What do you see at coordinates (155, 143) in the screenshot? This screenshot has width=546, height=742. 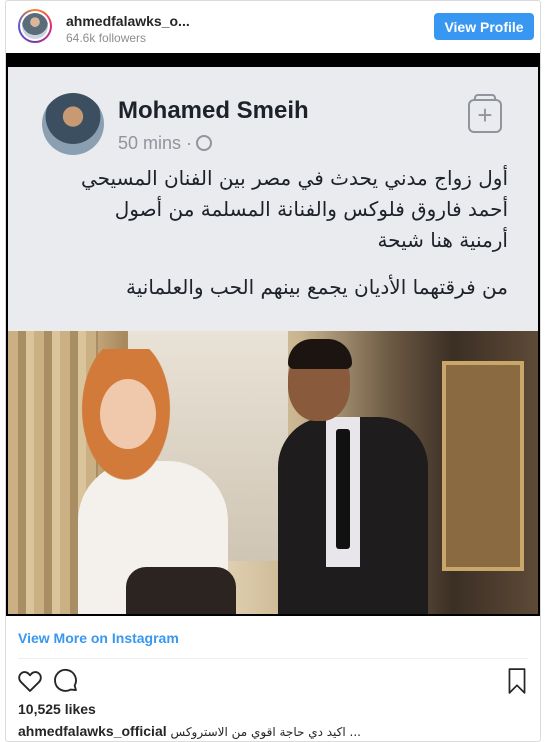 I see `fb-time-text: 50 mins ·` at bounding box center [155, 143].